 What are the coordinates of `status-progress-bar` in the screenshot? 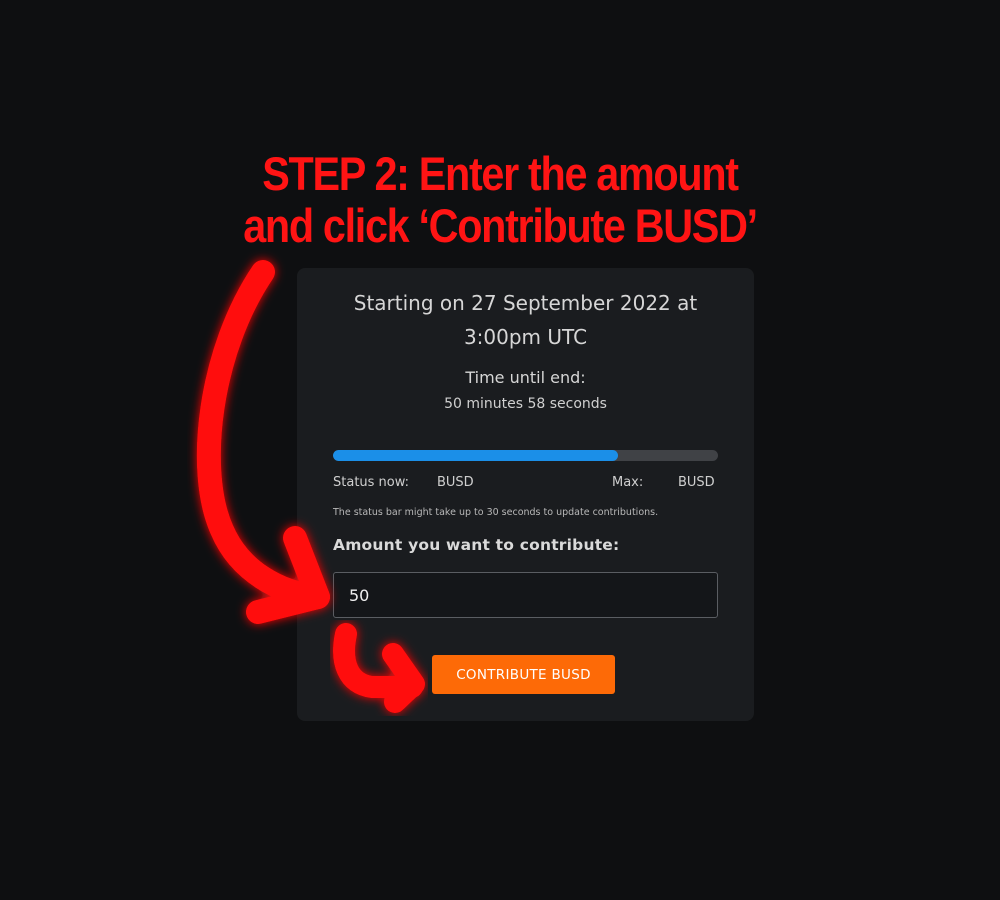 It's located at (525, 455).